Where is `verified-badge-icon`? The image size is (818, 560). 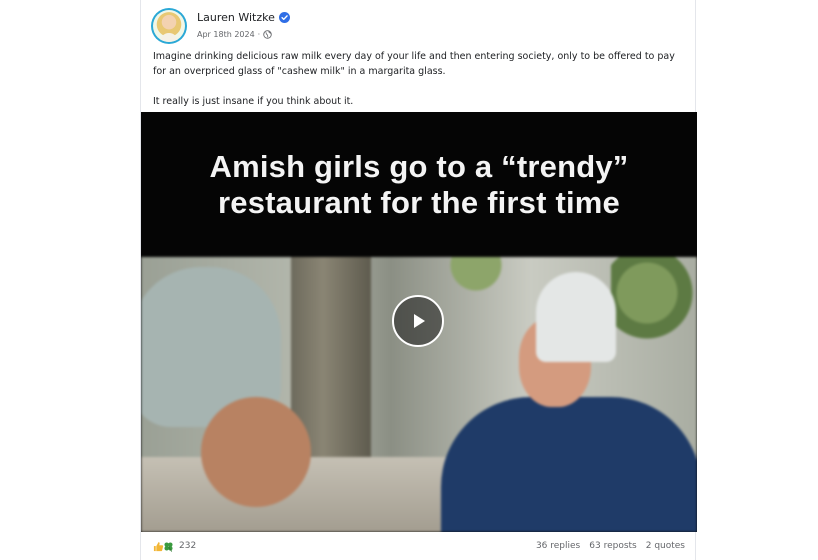
verified-badge-icon is located at coordinates (284, 17).